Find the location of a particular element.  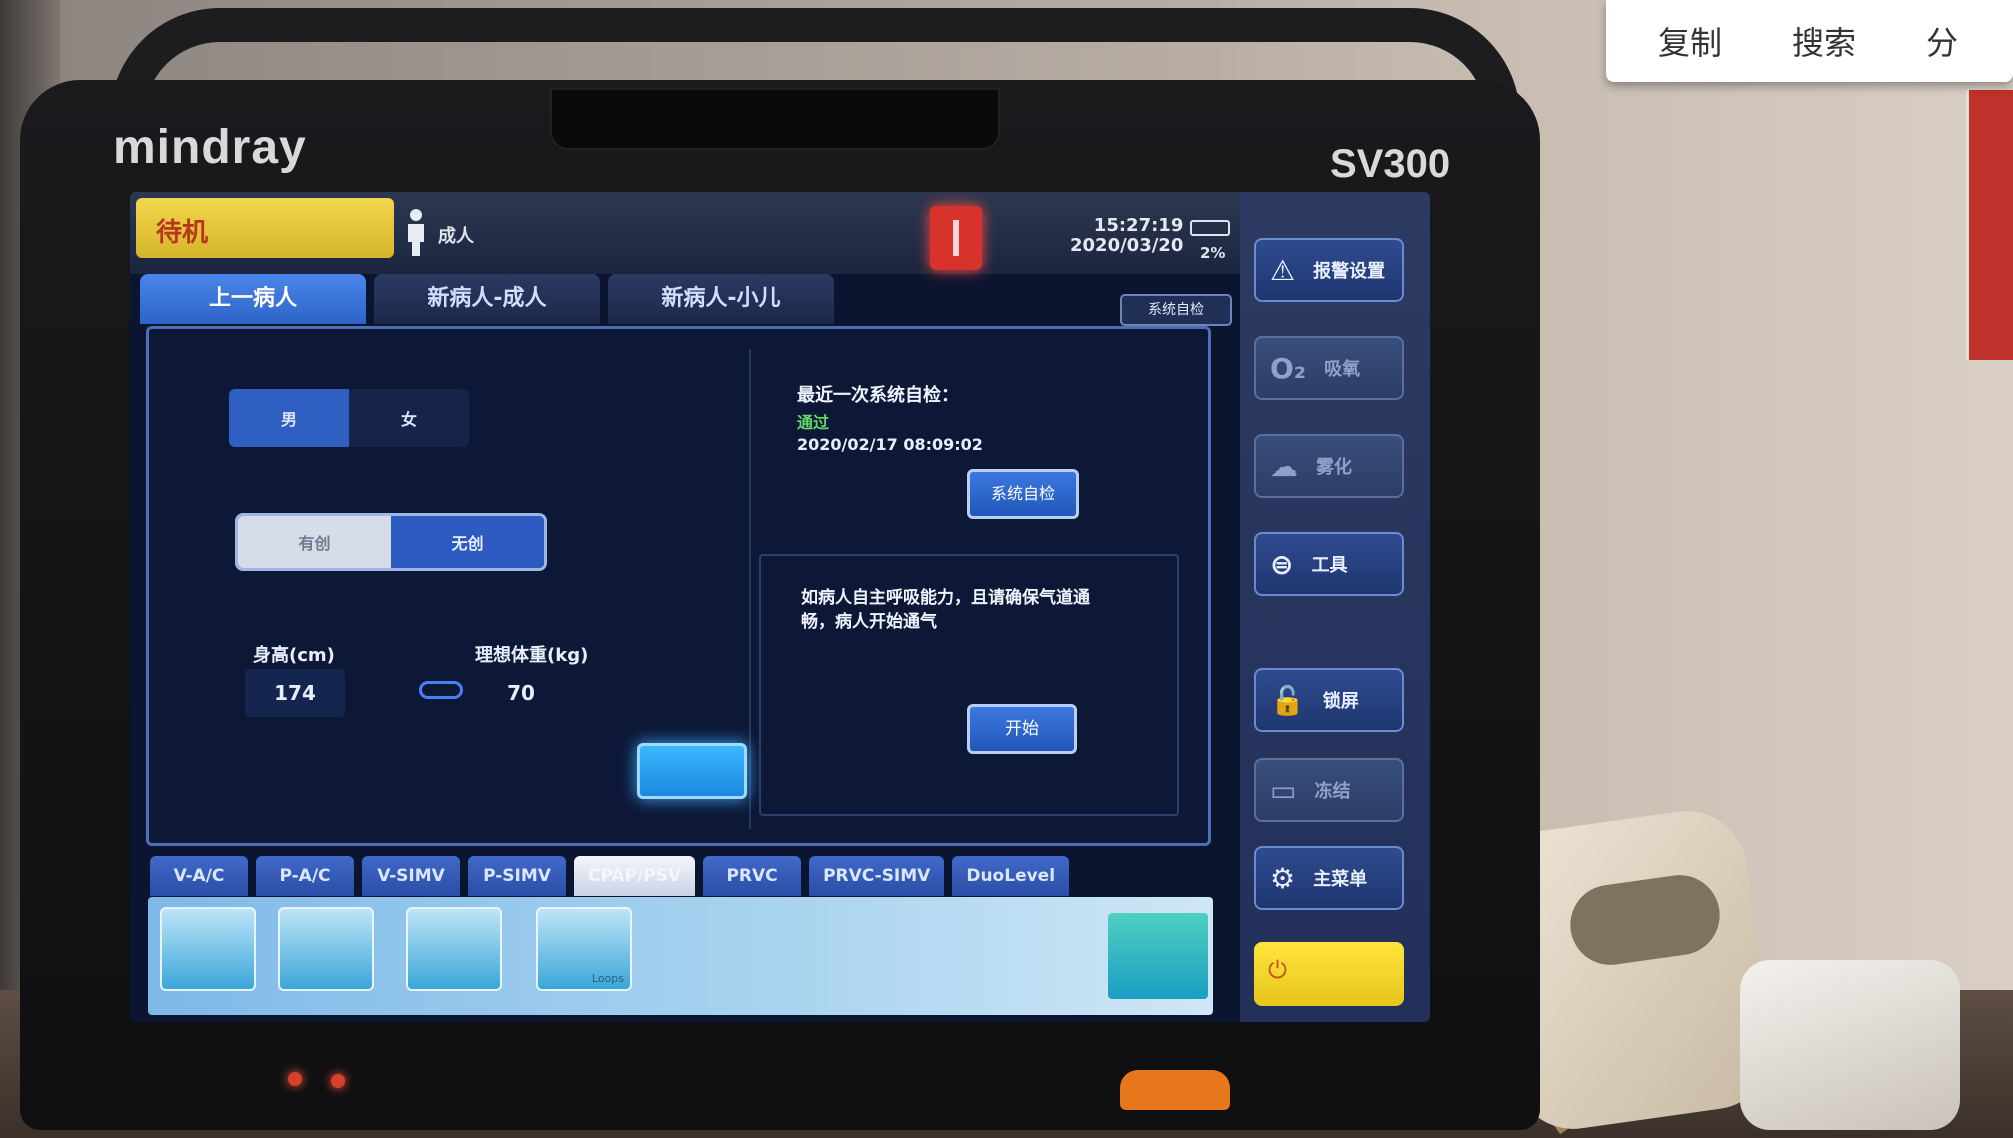

power-icon: ⏻ is located at coordinates (1277, 970).